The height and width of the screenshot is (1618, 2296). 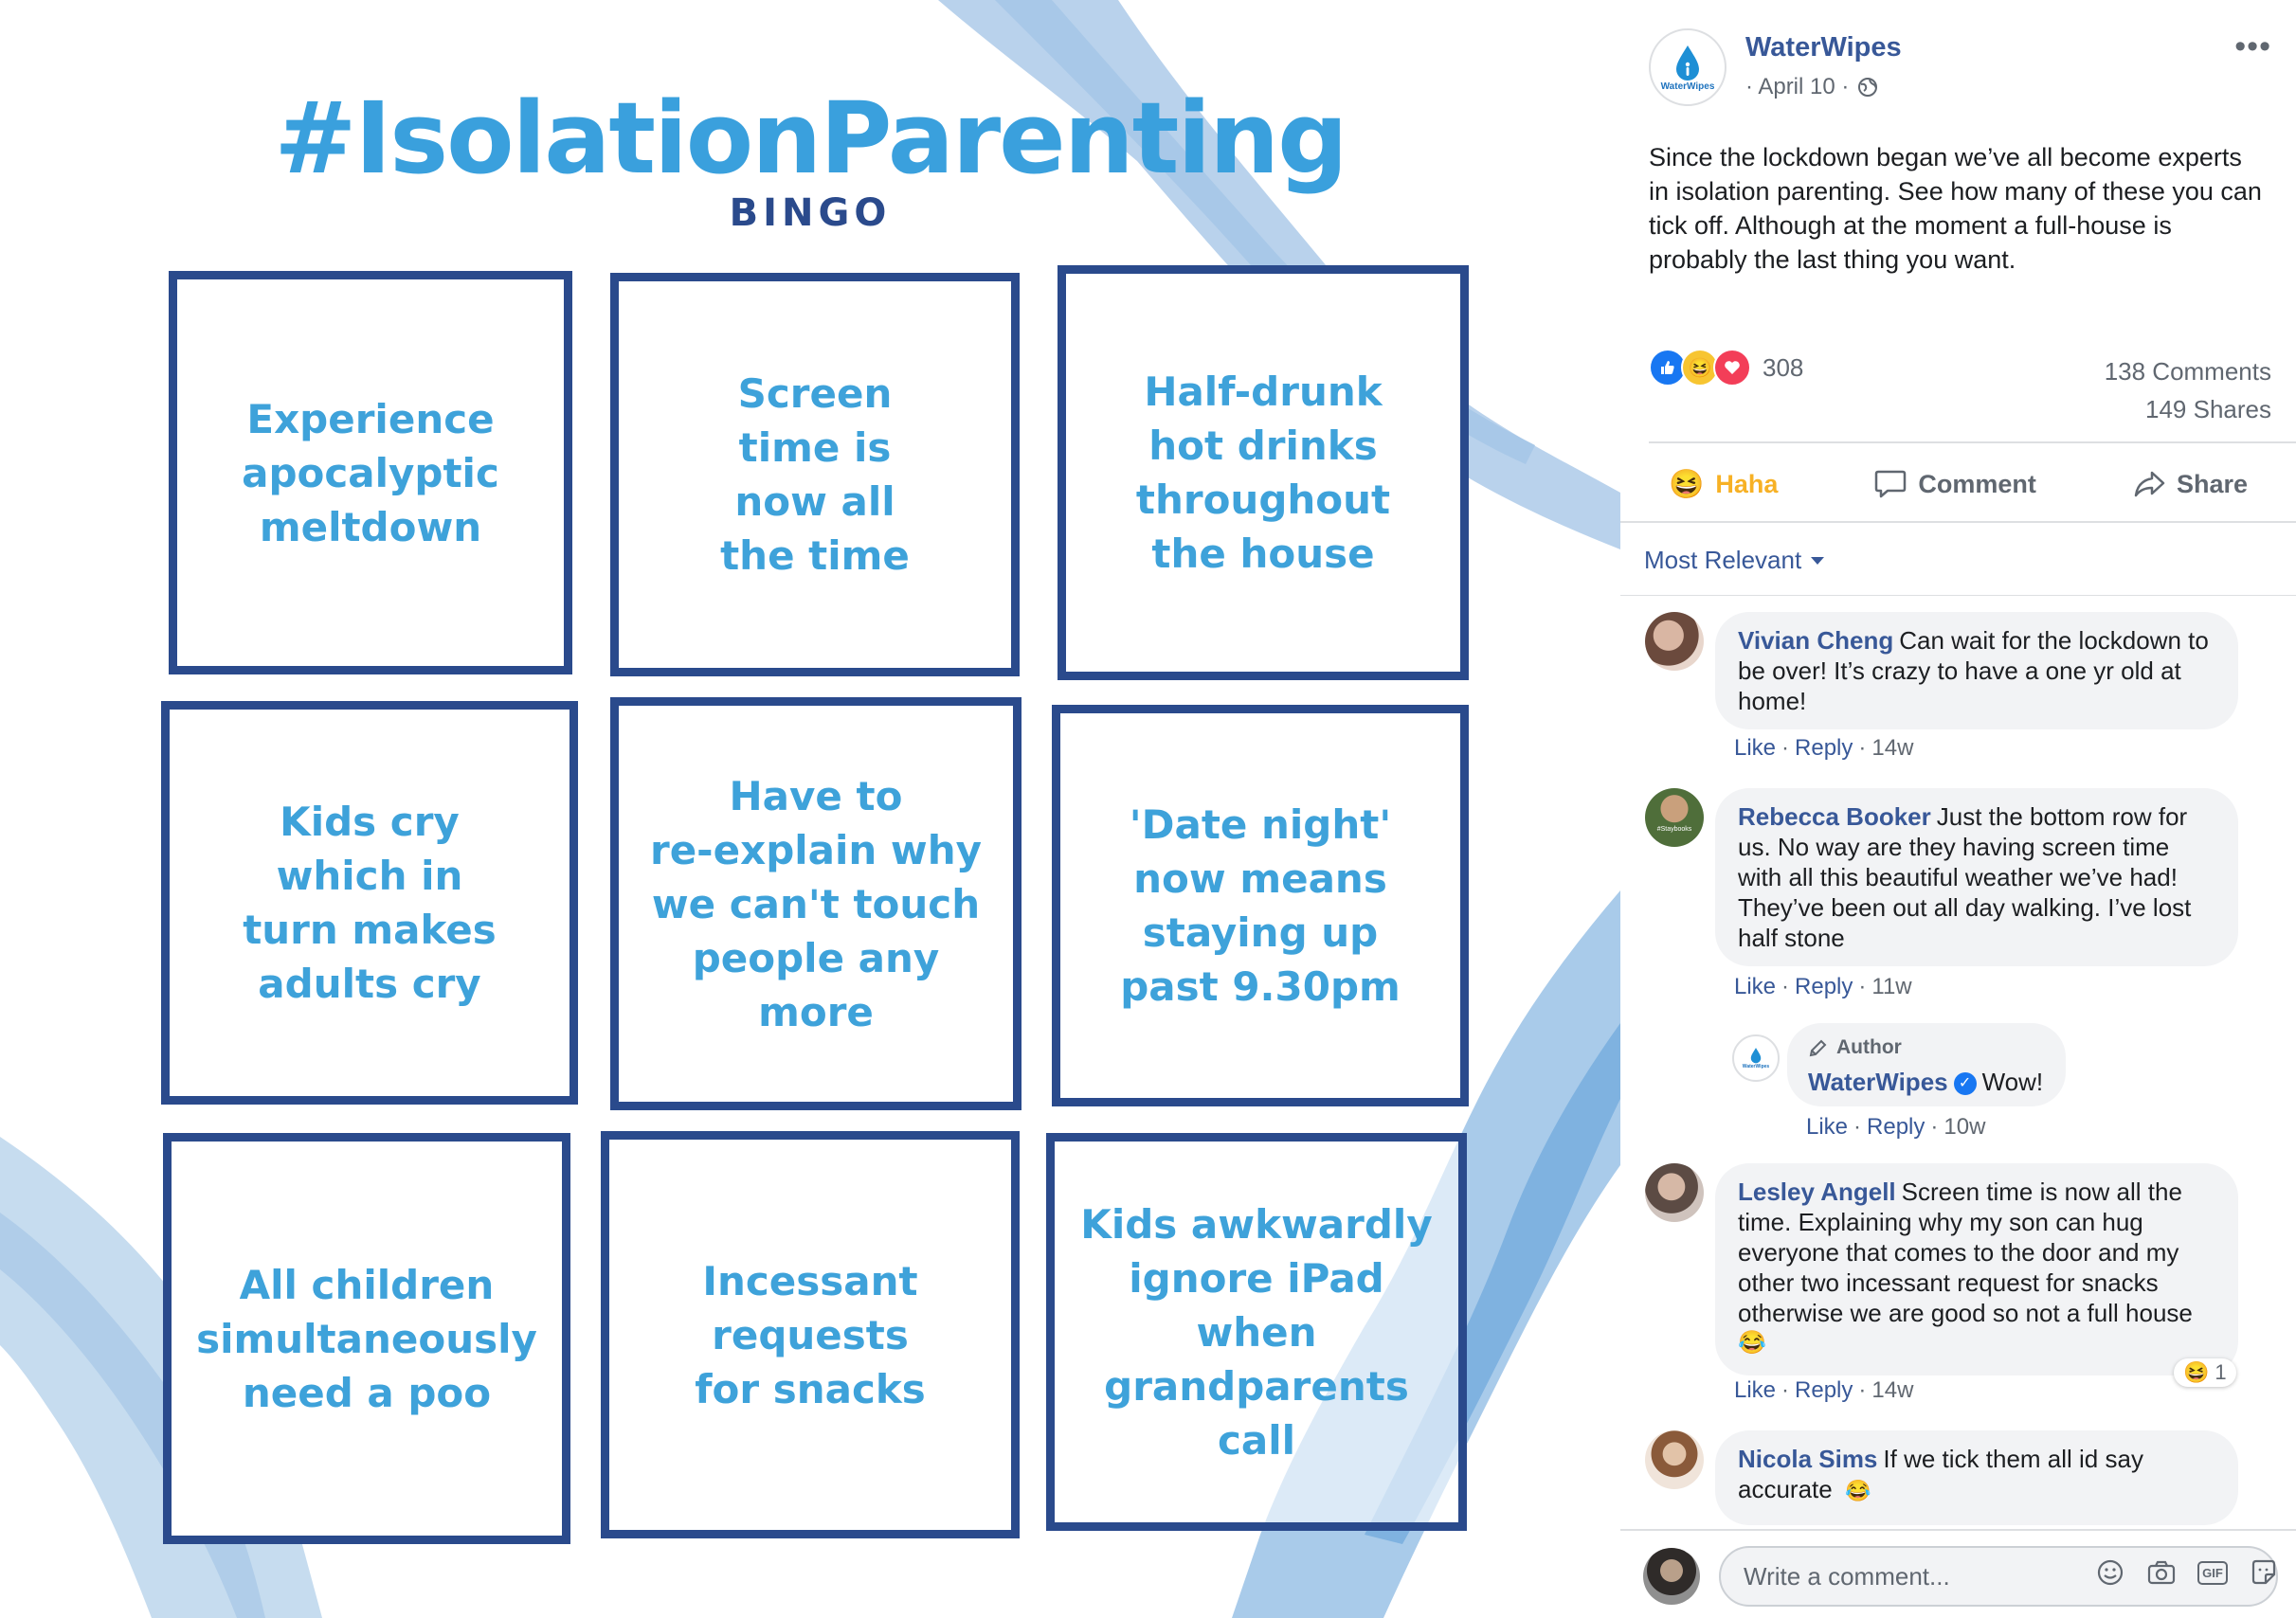 I want to click on bingo-tile: Kids cry which in turn makes adults cry, so click(x=369, y=903).